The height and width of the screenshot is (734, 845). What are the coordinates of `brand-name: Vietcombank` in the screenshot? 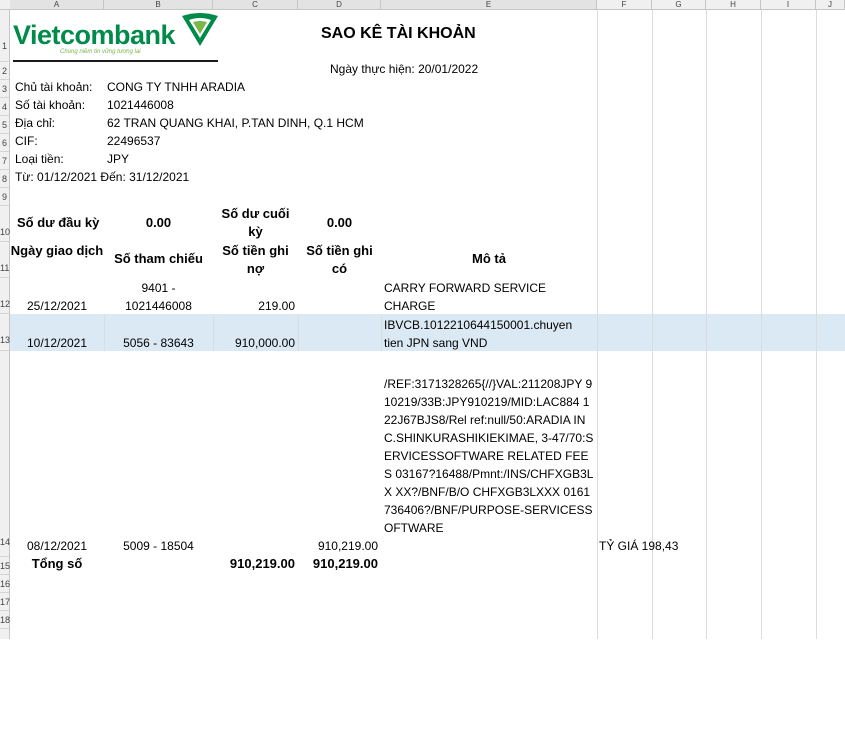 It's located at (94, 35).